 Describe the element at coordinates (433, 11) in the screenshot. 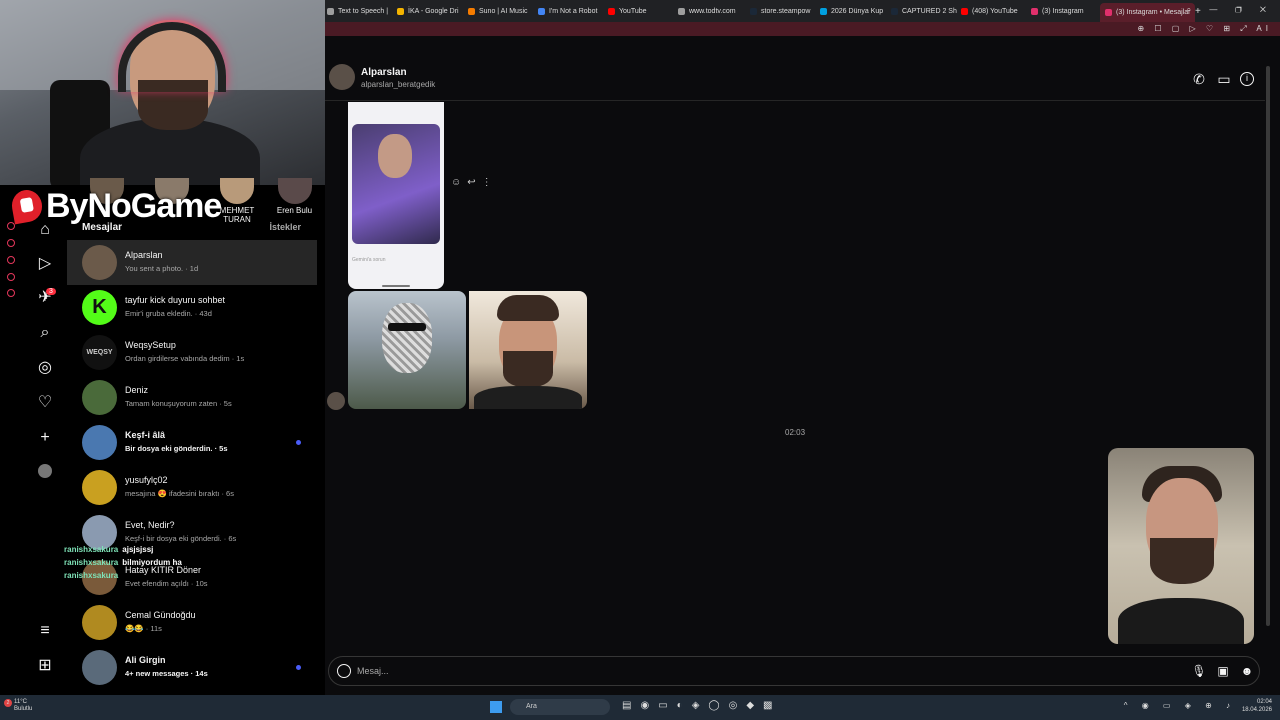

I see `tab-label: İKA - Google Dri` at that location.